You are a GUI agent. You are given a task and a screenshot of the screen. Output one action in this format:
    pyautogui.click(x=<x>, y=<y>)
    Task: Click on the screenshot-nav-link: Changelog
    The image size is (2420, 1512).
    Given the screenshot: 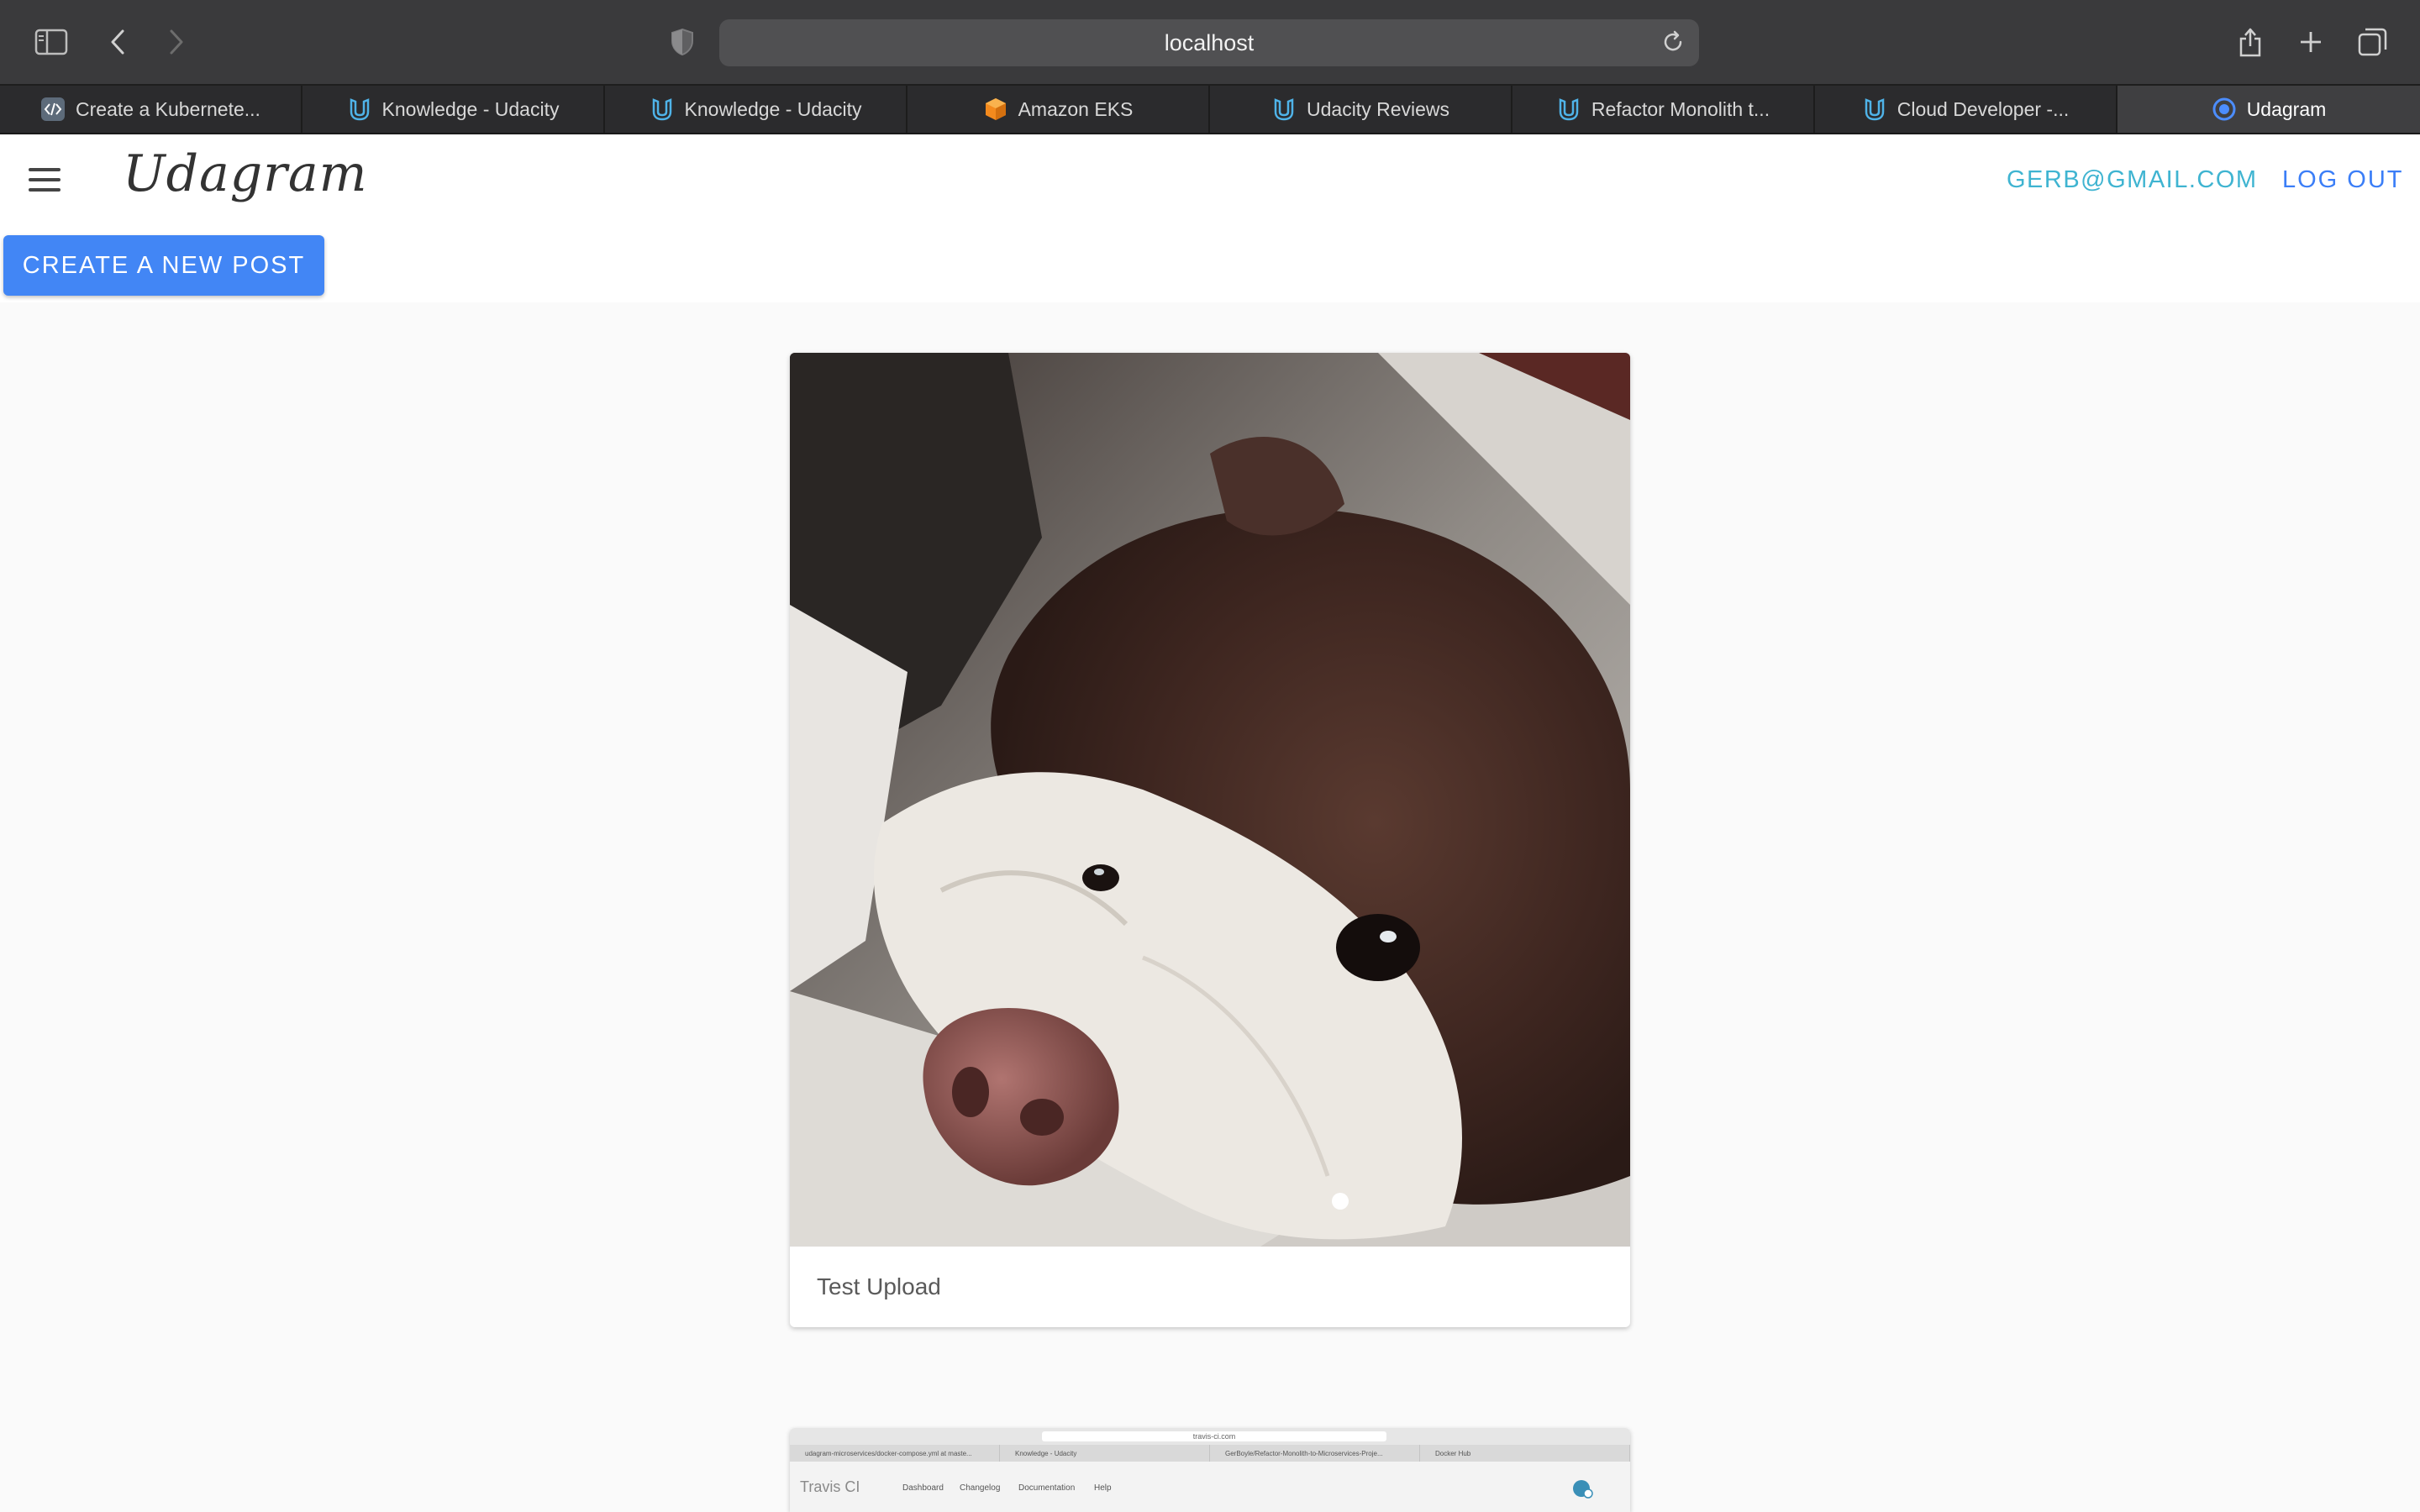 What is the action you would take?
    pyautogui.click(x=981, y=1488)
    